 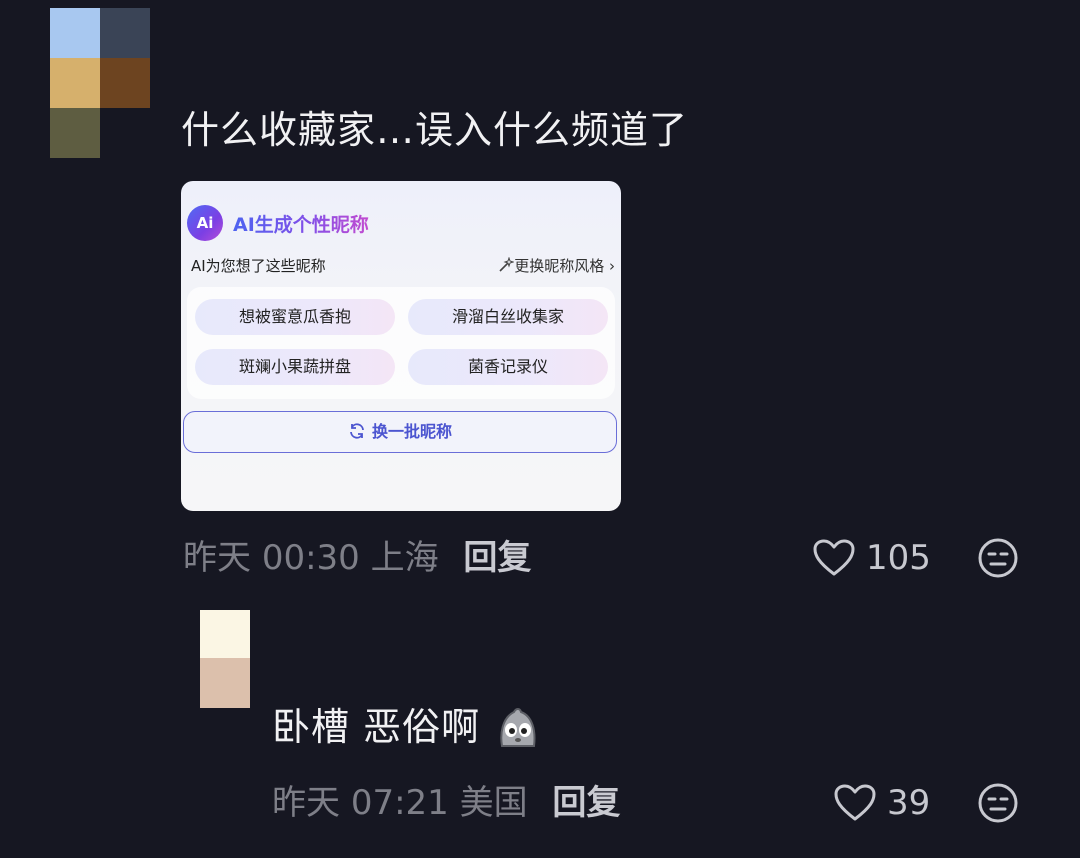 I want to click on nickname-chip: 想被蜜意瓜香抱, so click(x=295, y=317).